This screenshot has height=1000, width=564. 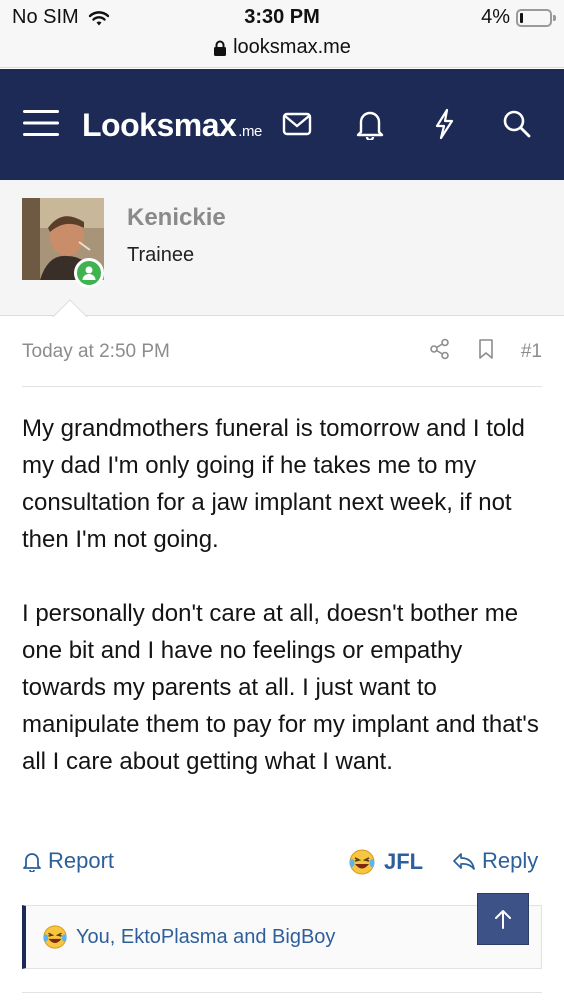 I want to click on bottom-divider, so click(x=282, y=992).